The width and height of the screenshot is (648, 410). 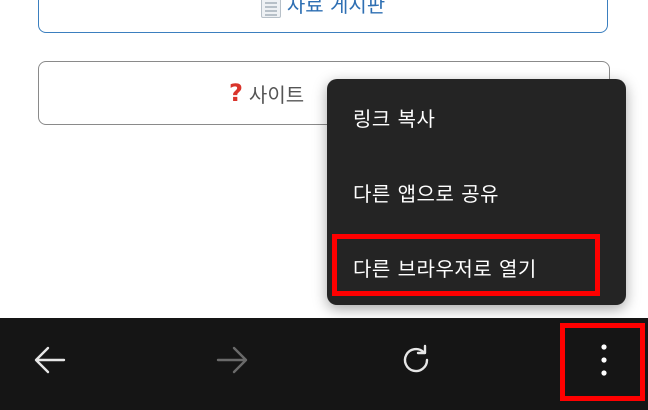 I want to click on document-icon, so click(x=270, y=9).